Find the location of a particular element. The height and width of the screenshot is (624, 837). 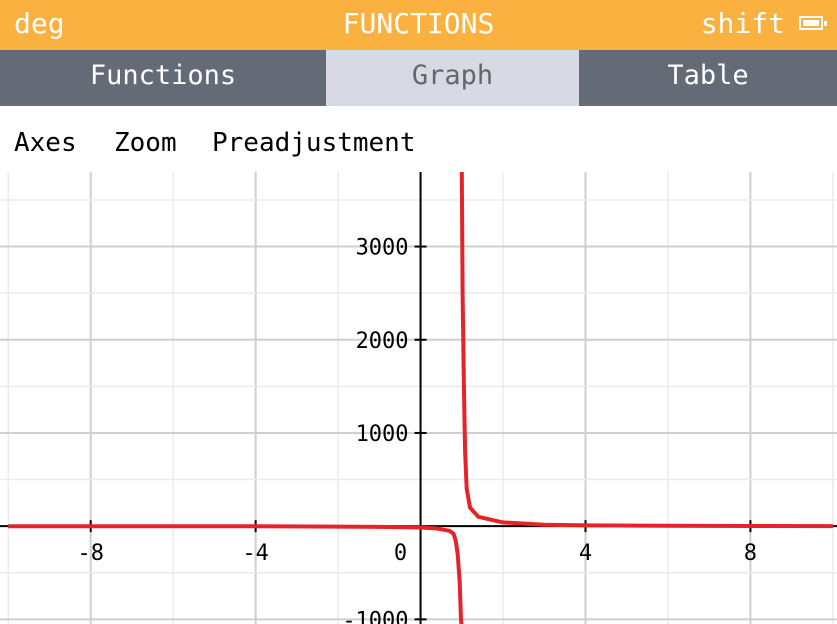

x-tick-label: 0 is located at coordinates (400, 553).